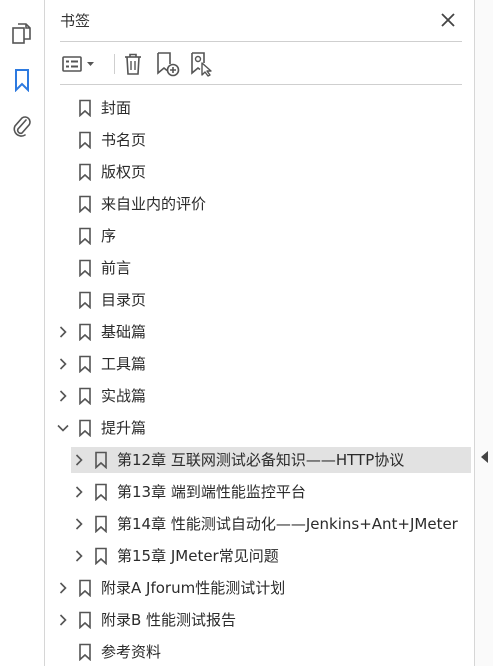 Image resolution: width=493 pixels, height=666 pixels. I want to click on bookmark-label: 第13章 端到端性能监控平台, so click(211, 492).